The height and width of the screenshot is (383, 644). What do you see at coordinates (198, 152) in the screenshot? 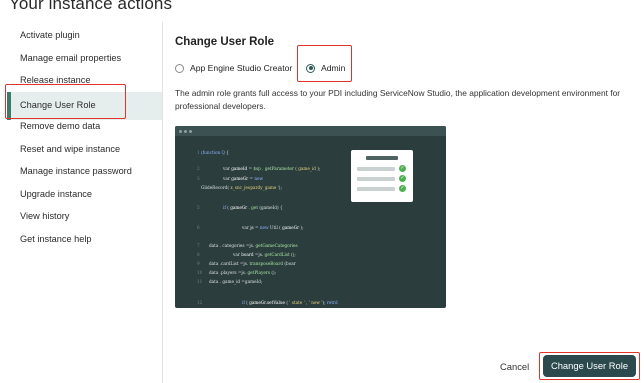
I see `code-line-number: 1` at bounding box center [198, 152].